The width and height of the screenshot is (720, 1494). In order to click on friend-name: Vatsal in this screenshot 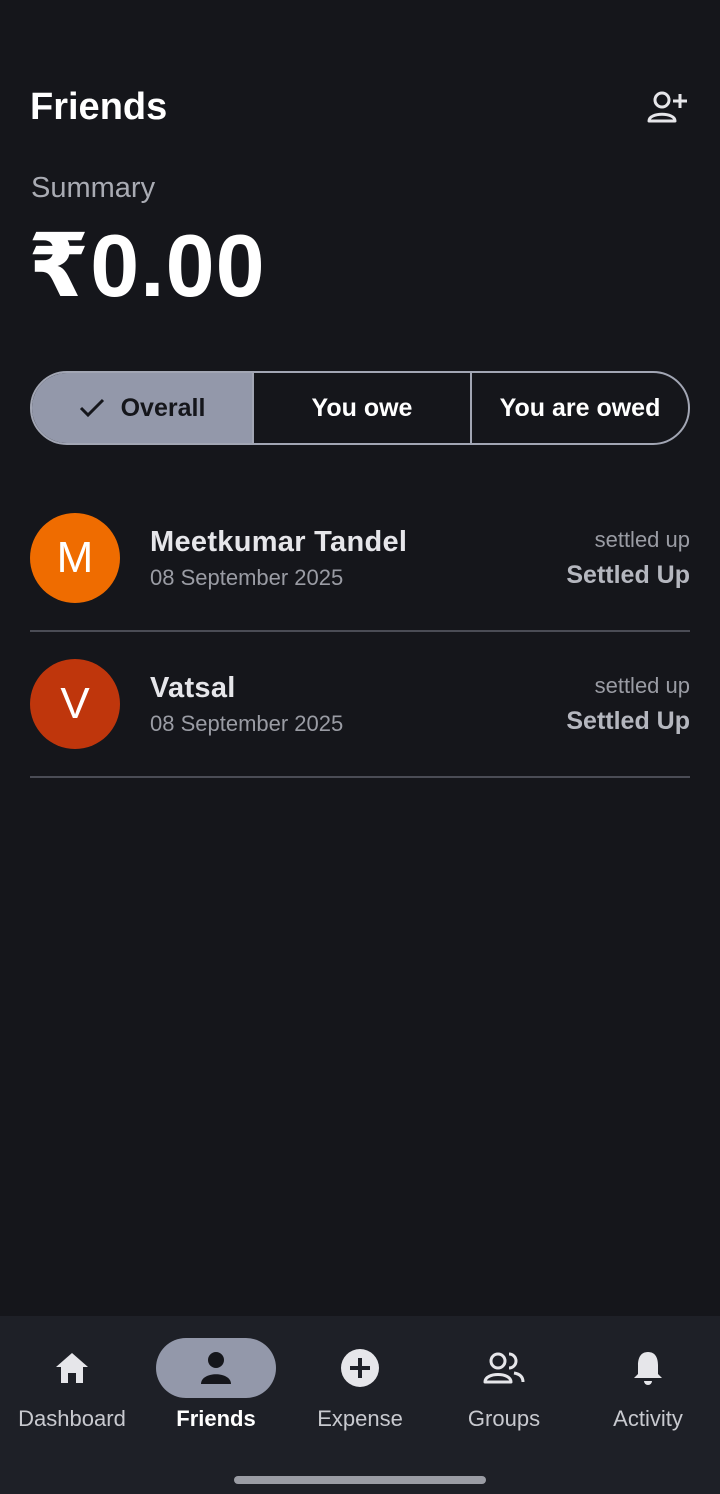, I will do `click(193, 687)`.